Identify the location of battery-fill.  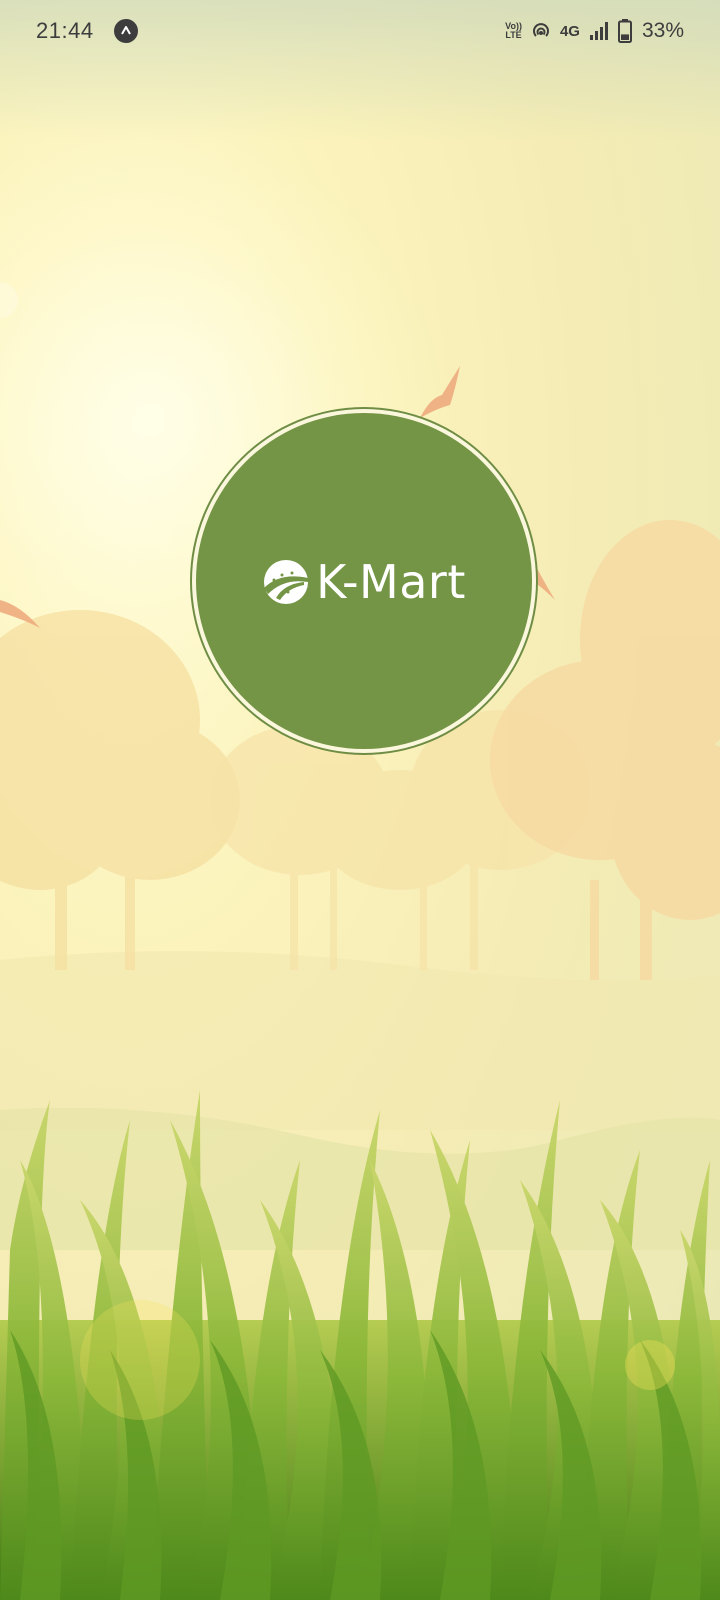
(624, 37).